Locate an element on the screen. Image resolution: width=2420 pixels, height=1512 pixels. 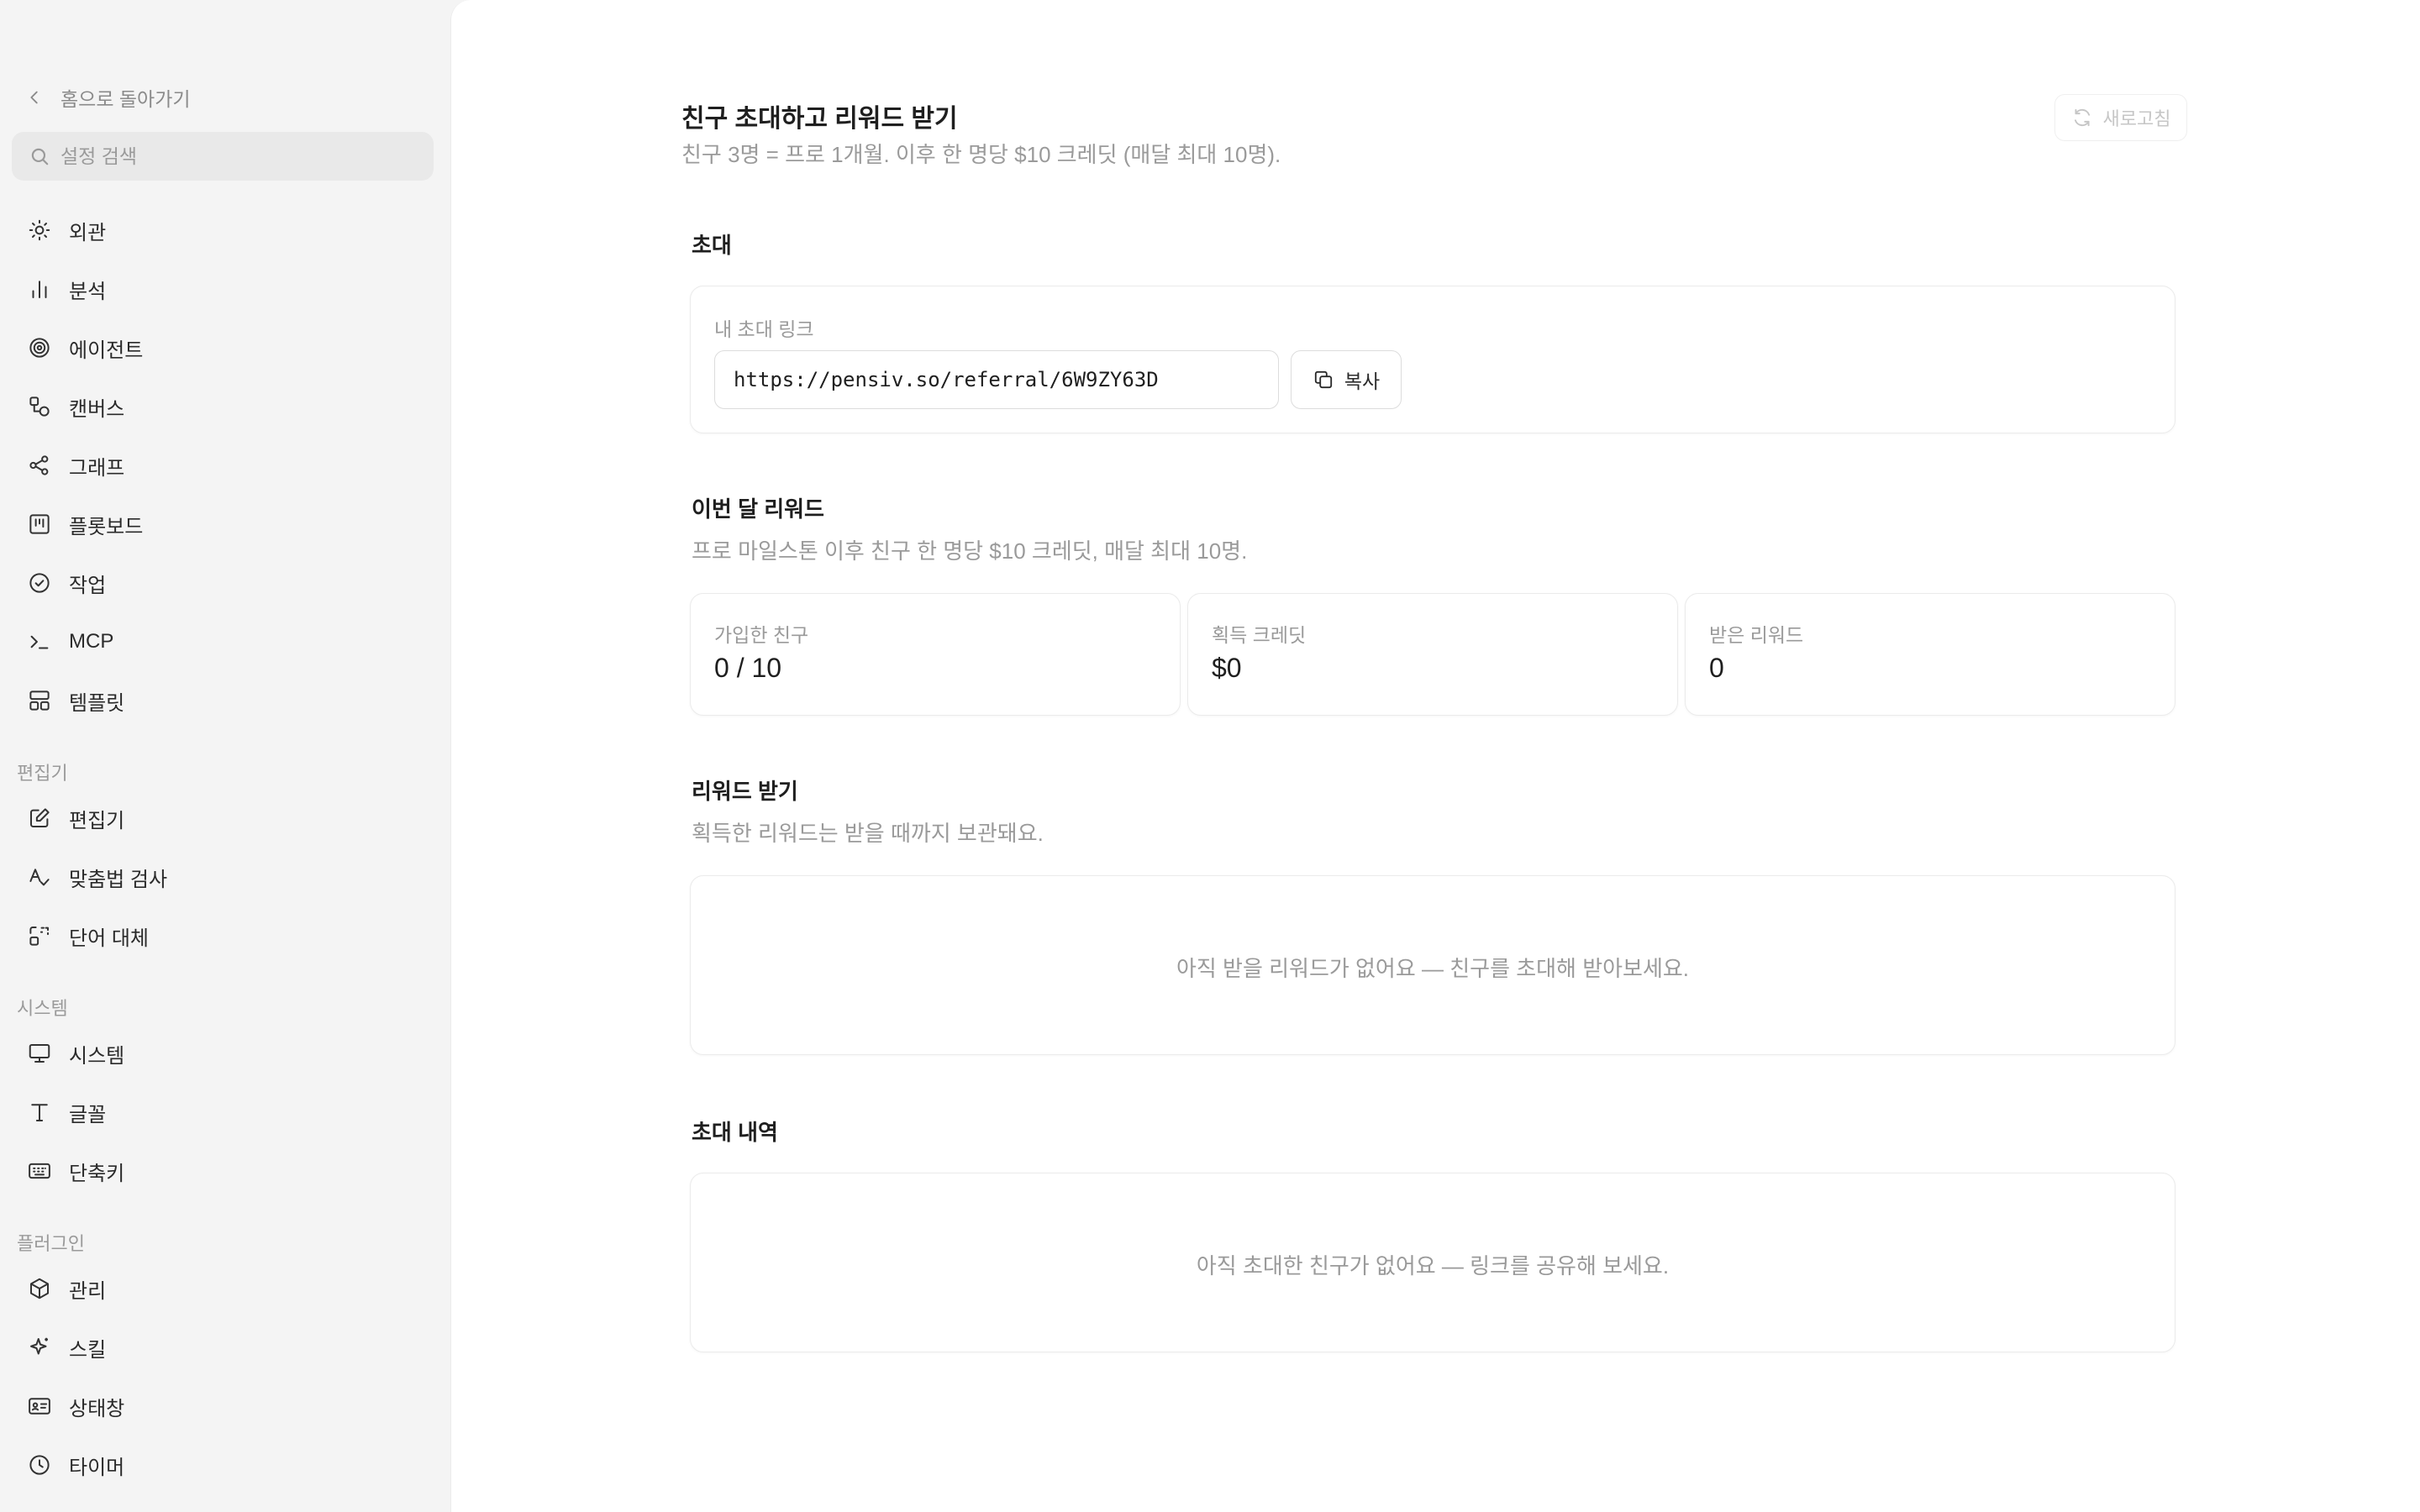
refresh-label: 새로고침 is located at coordinates (2136, 118).